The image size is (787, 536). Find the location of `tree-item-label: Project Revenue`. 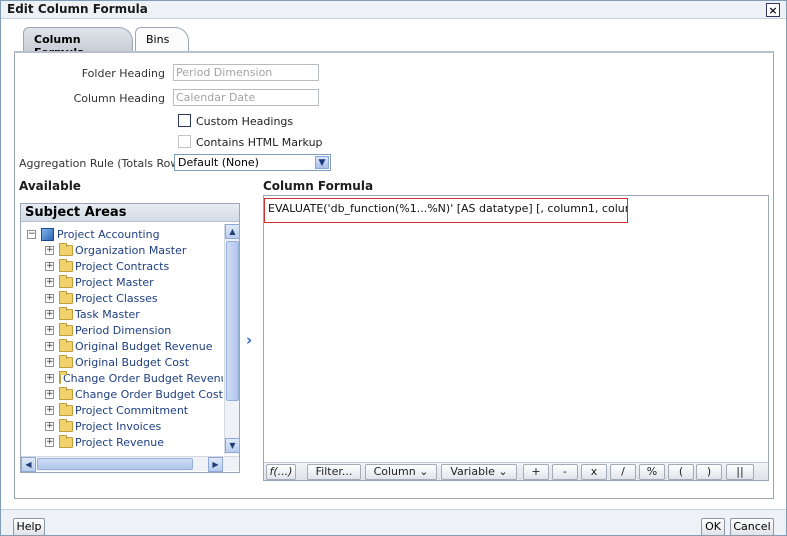

tree-item-label: Project Revenue is located at coordinates (120, 442).